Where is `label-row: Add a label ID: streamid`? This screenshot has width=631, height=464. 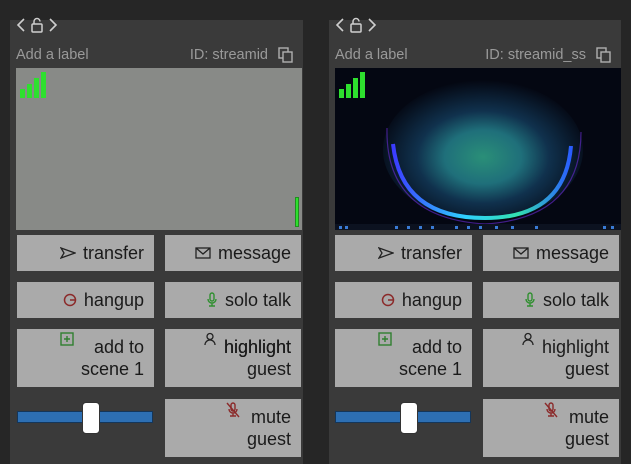 label-row: Add a label ID: streamid is located at coordinates (154, 55).